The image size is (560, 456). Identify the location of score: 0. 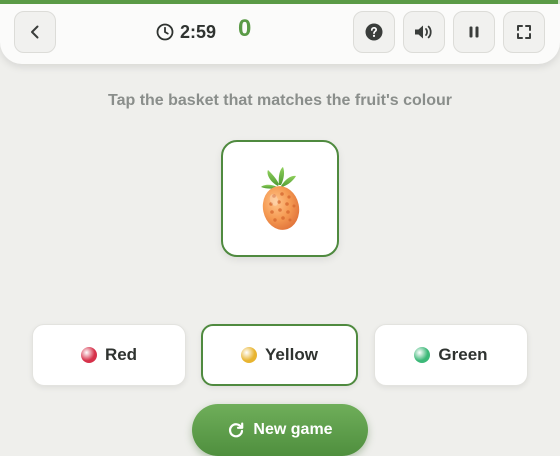
(245, 28).